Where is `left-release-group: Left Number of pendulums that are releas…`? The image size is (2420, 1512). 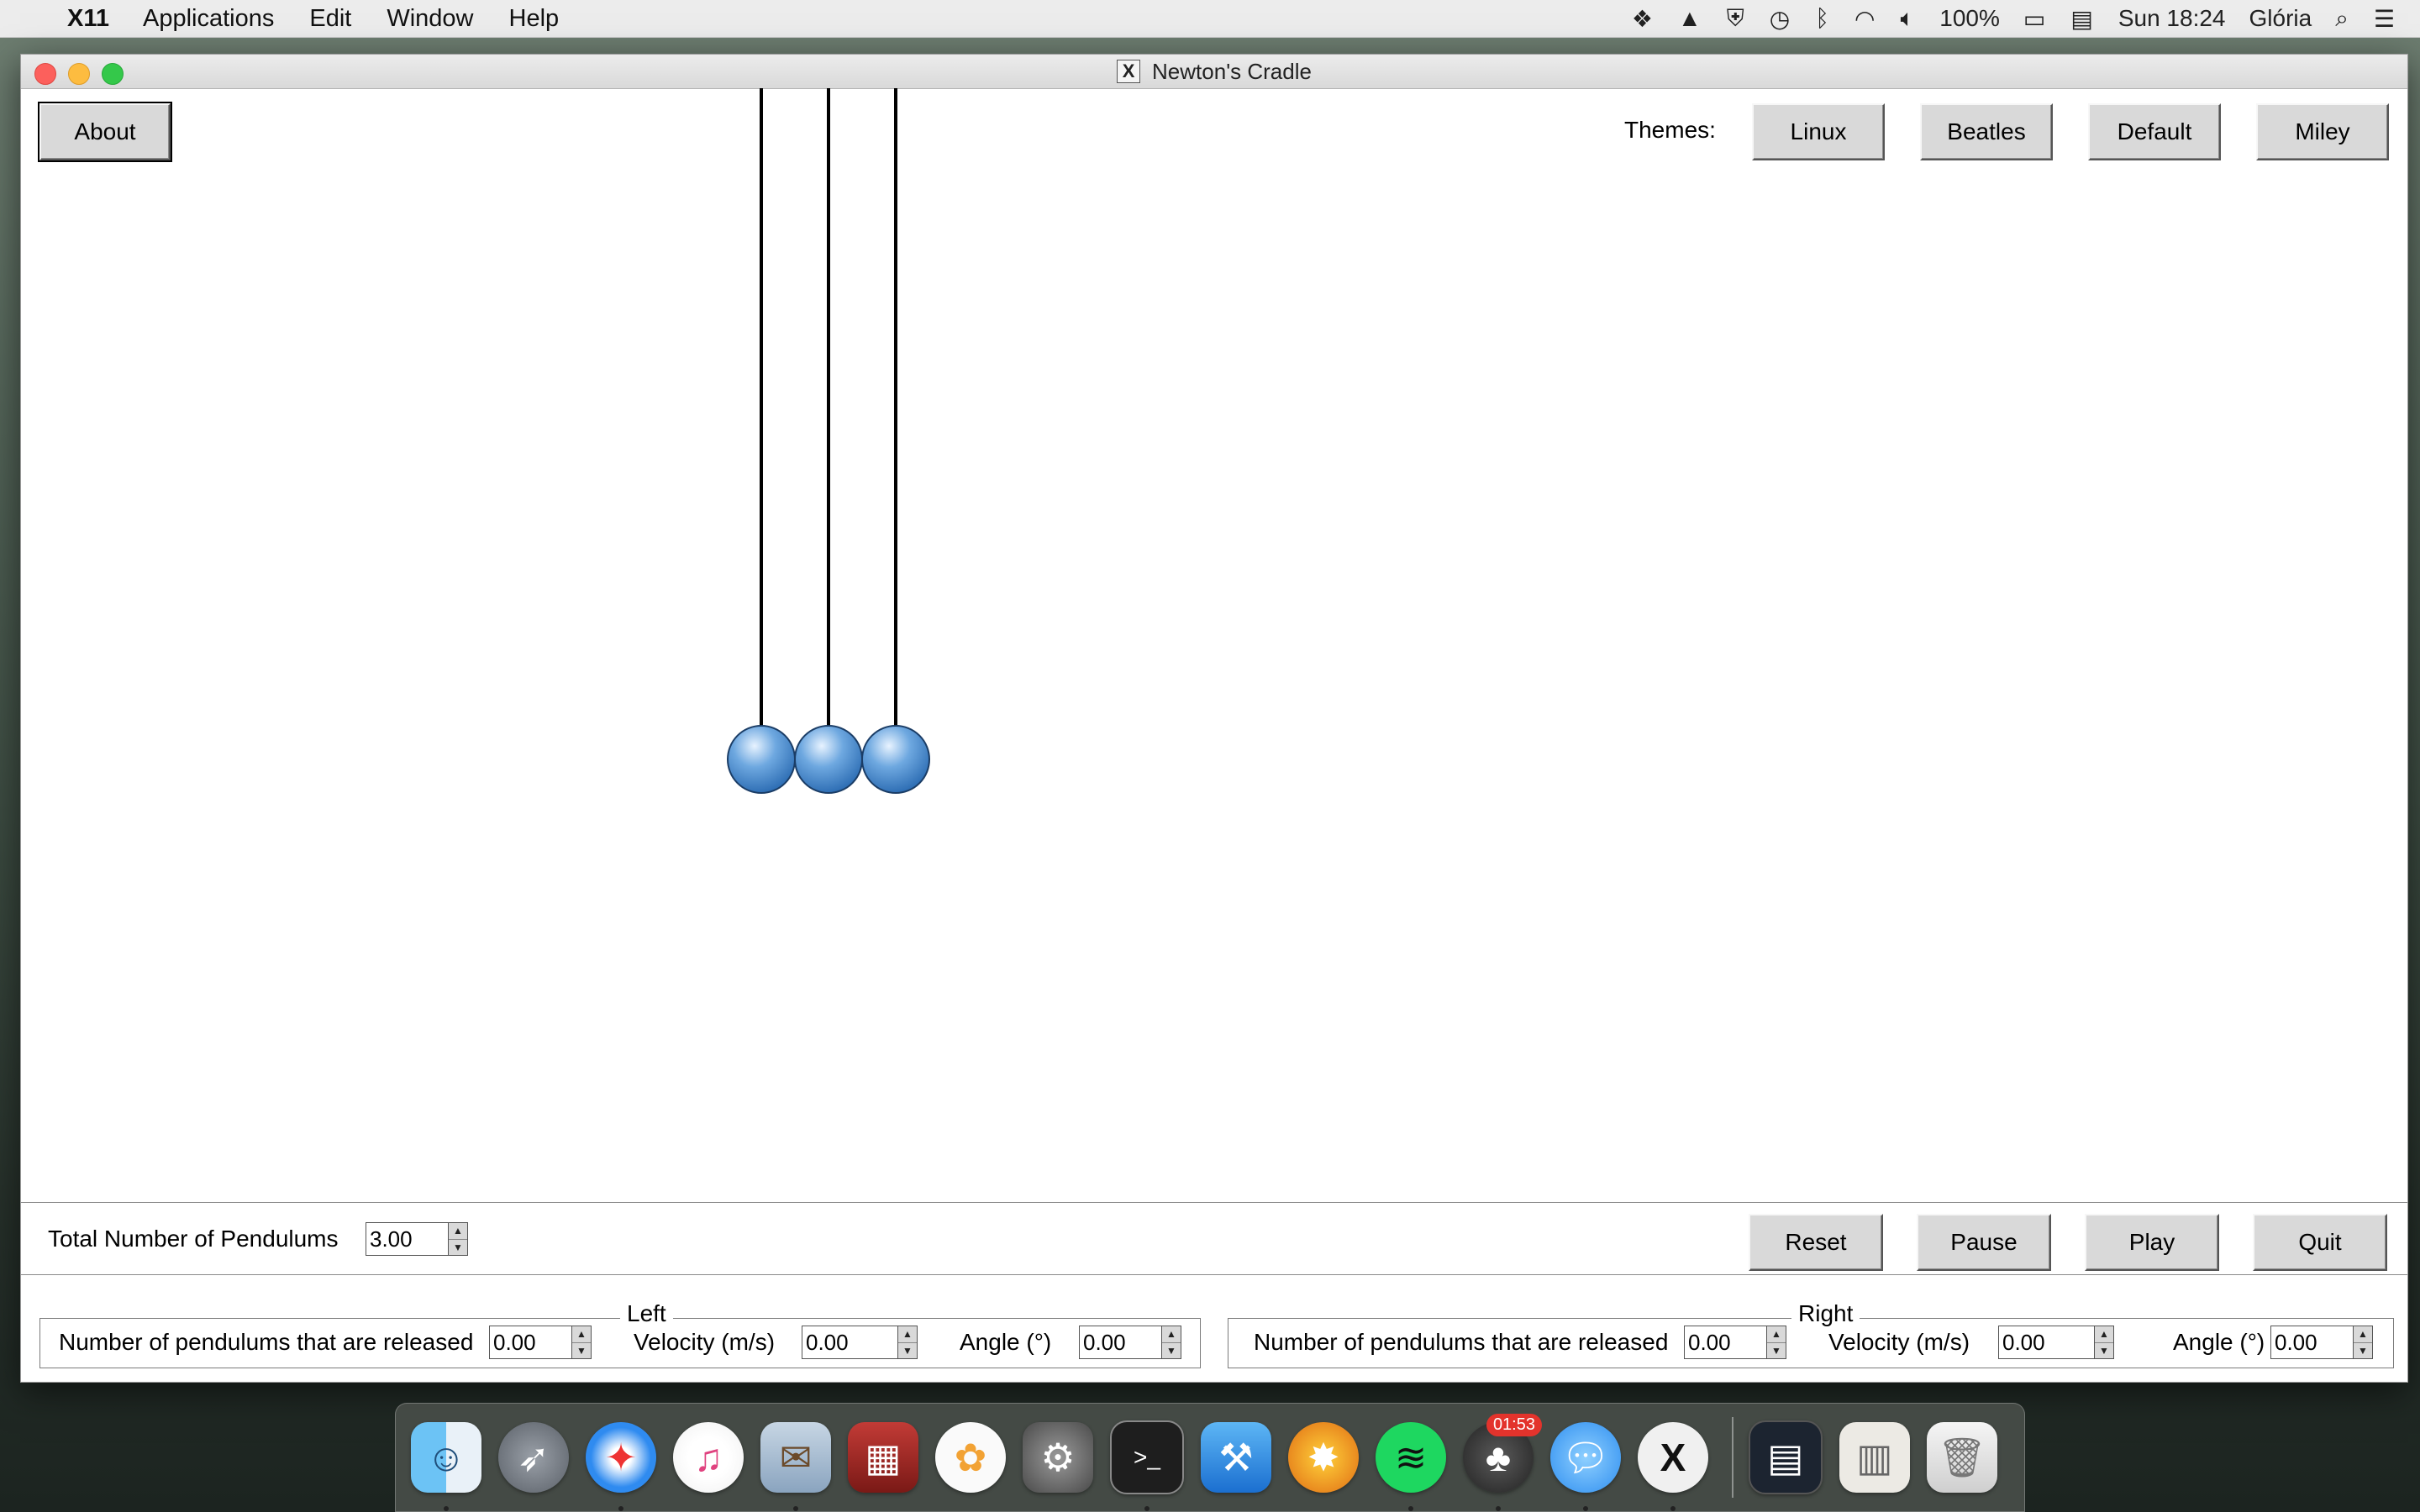
left-release-group: Left Number of pendulums that are releas… is located at coordinates (620, 1334).